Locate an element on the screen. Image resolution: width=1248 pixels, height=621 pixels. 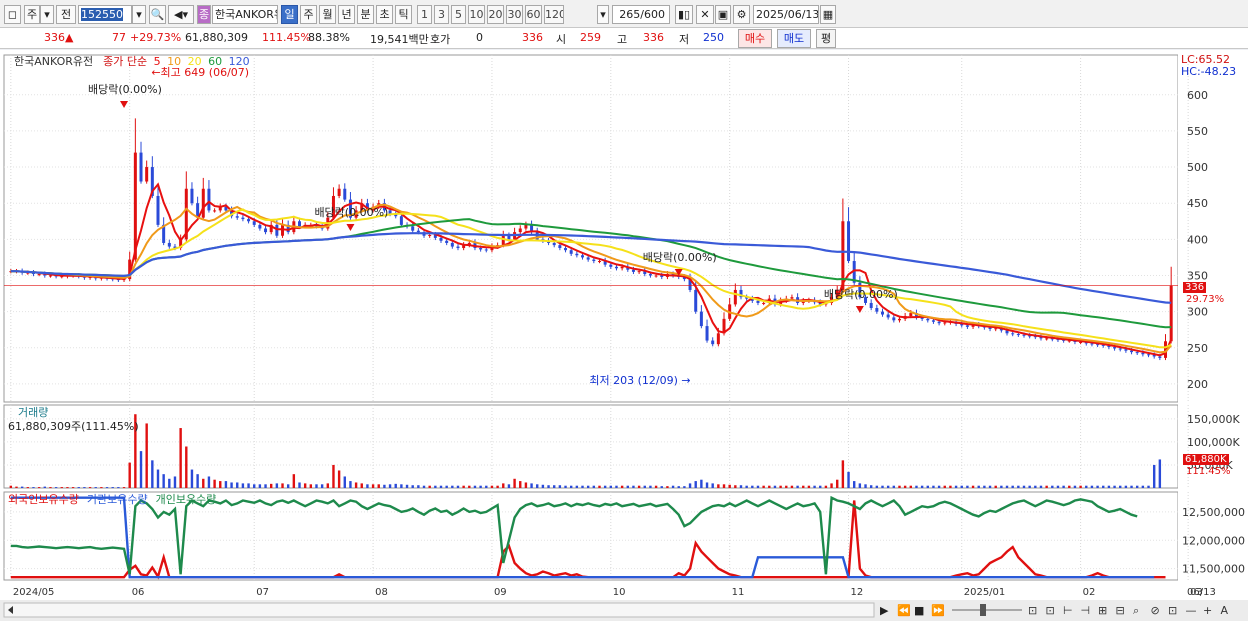
timeframe-6: 틱 is located at coordinates (403, 14).